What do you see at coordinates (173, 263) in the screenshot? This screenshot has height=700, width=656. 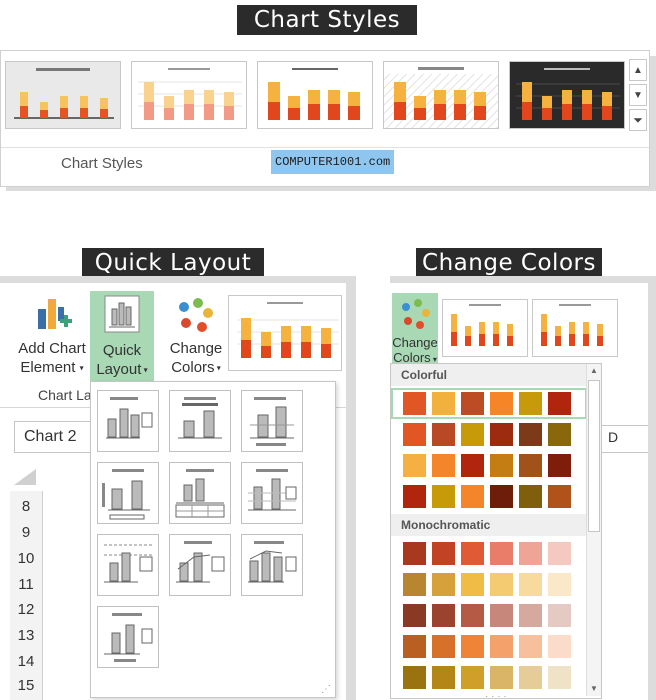 I see `quick-layout-title: Quick Layout` at bounding box center [173, 263].